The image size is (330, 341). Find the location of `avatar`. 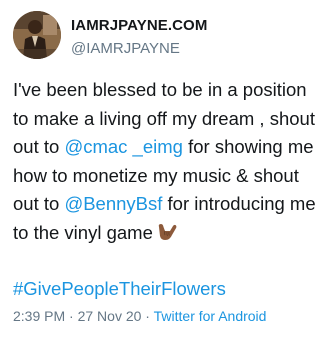

avatar is located at coordinates (37, 35).